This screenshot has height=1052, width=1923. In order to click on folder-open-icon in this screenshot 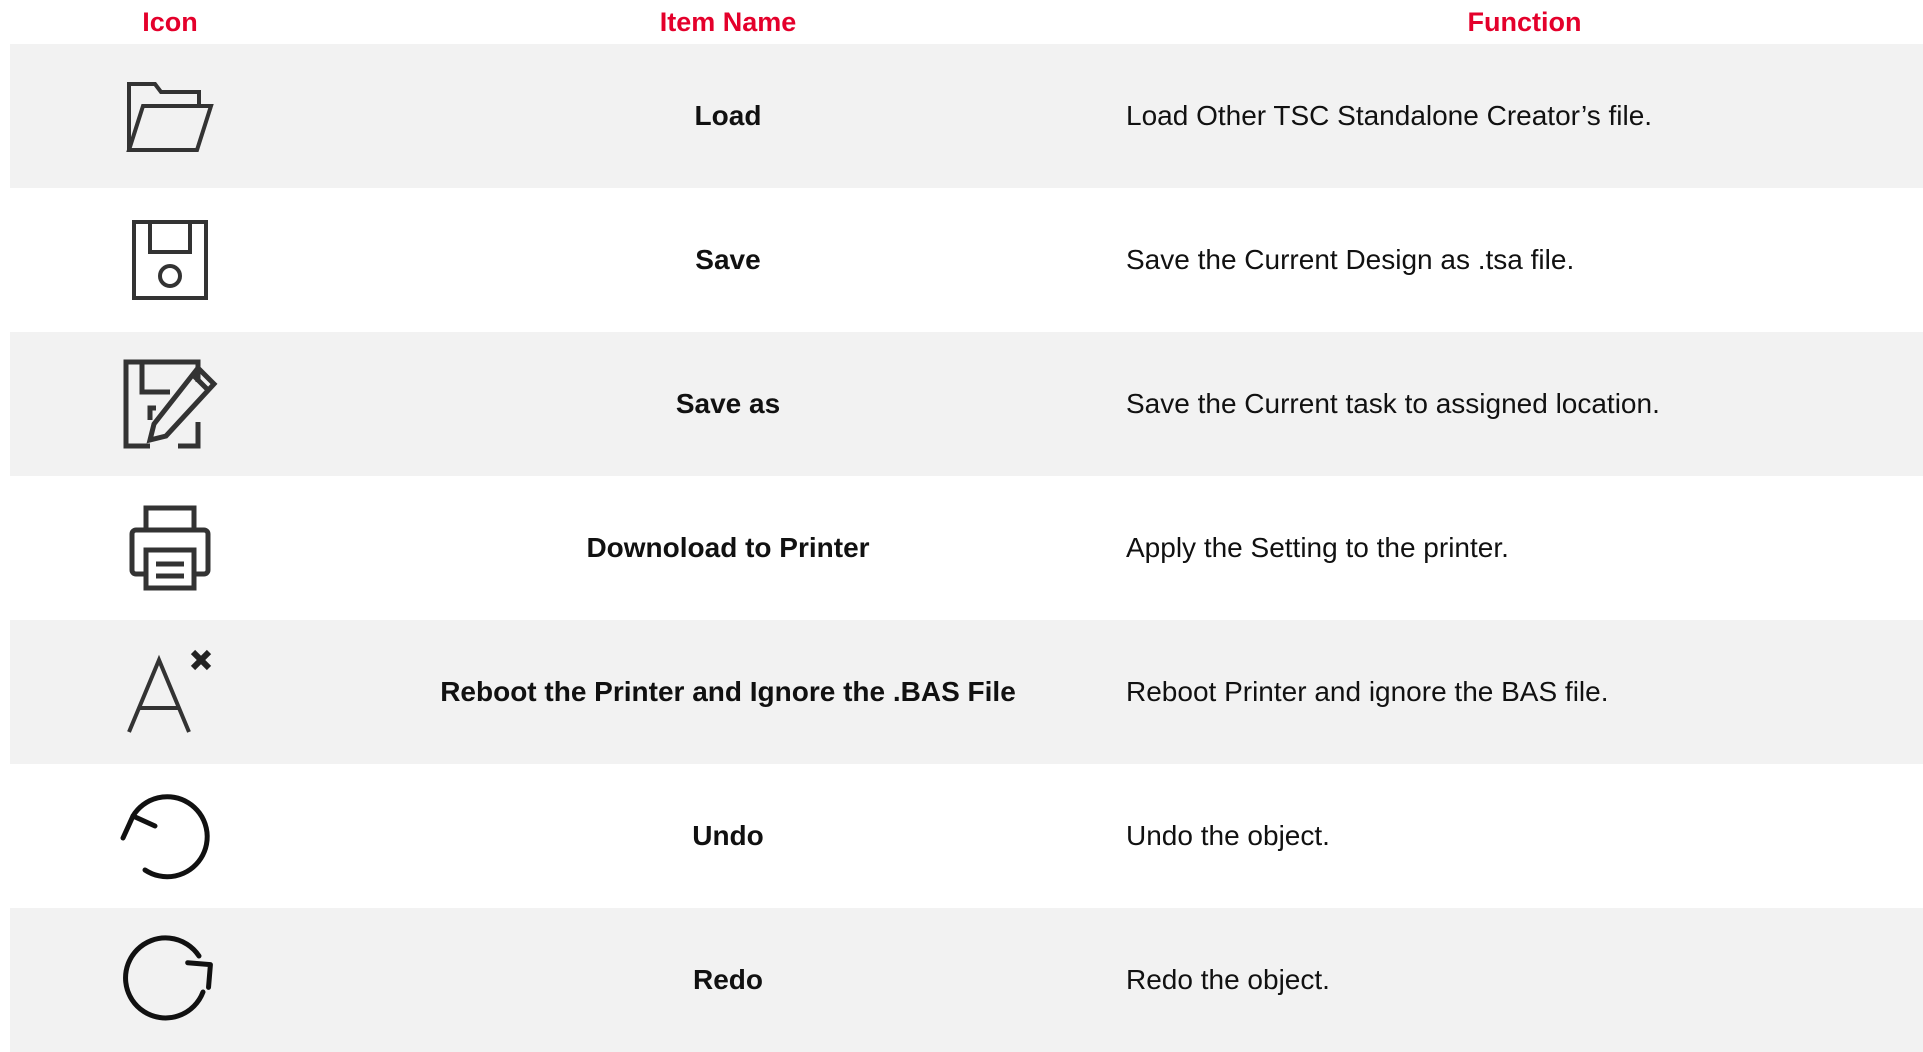, I will do `click(170, 117)`.